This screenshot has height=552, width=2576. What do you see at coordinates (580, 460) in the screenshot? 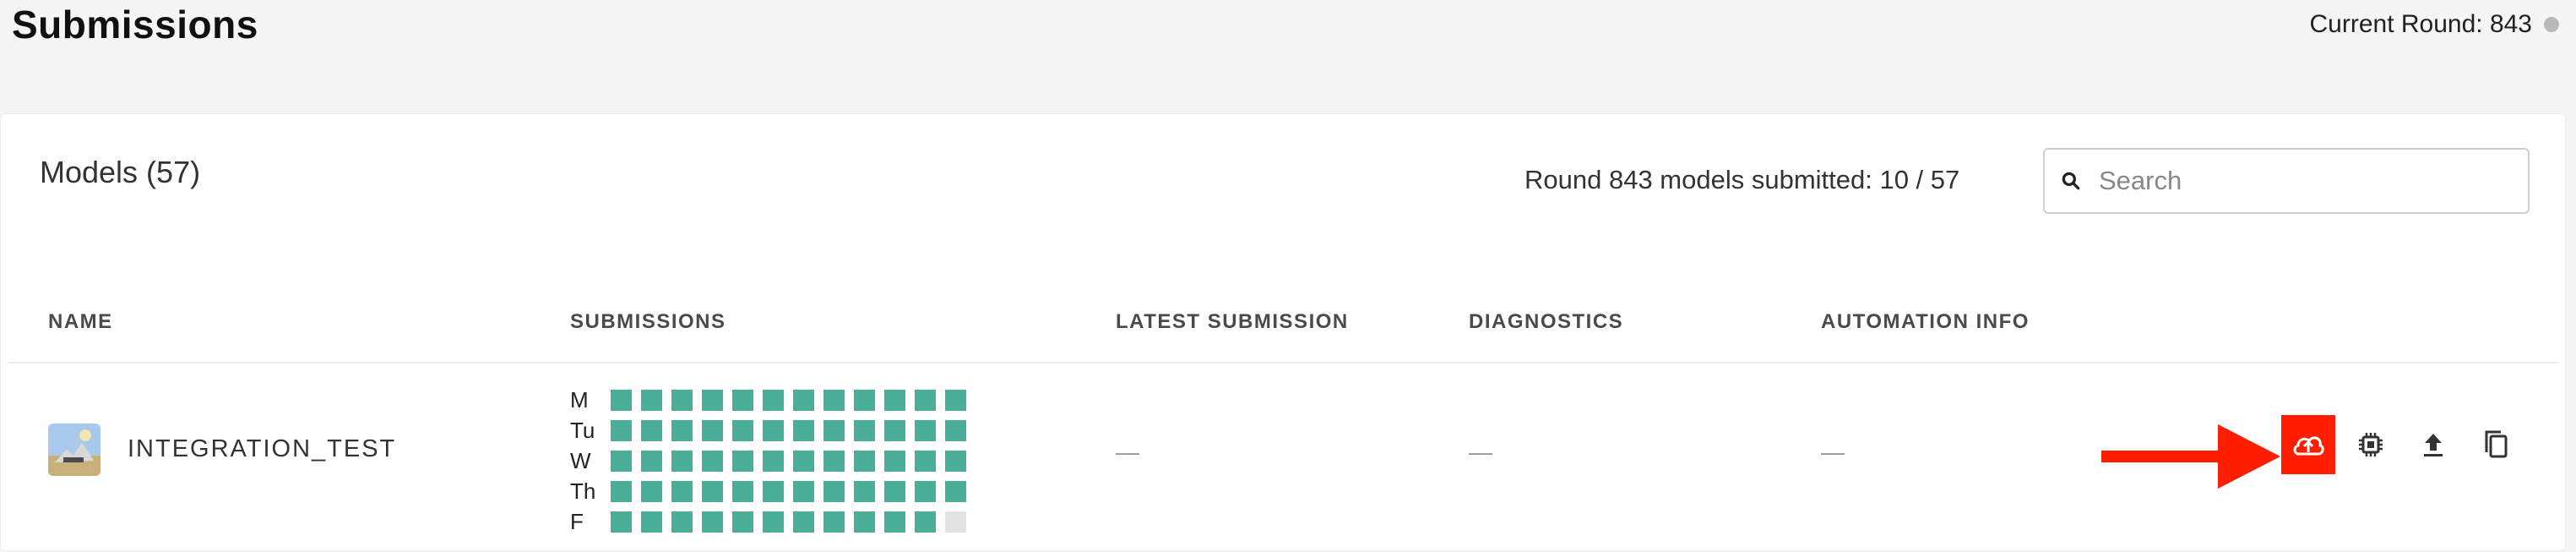
I see `day-label: W` at bounding box center [580, 460].